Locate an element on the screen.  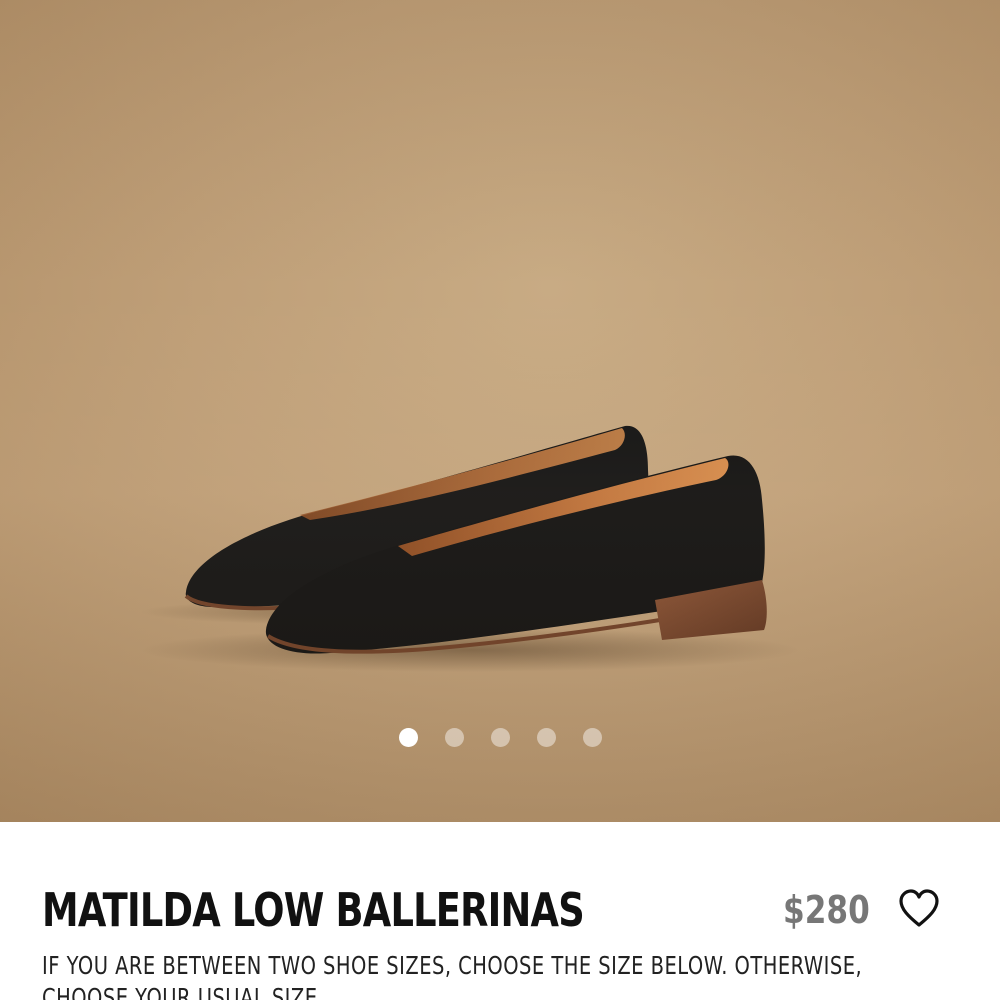
heart-icon is located at coordinates (919, 908).